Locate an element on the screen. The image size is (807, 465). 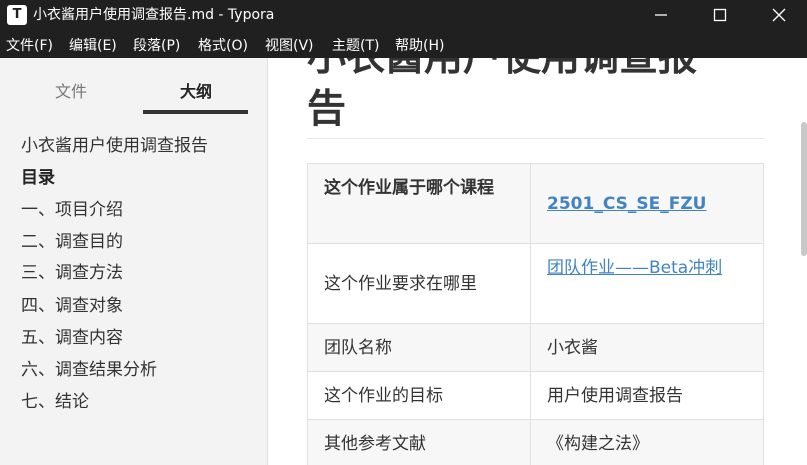
table-row: 这个作业要求在哪里 团队作业——Beta冲刺 is located at coordinates (535, 283).